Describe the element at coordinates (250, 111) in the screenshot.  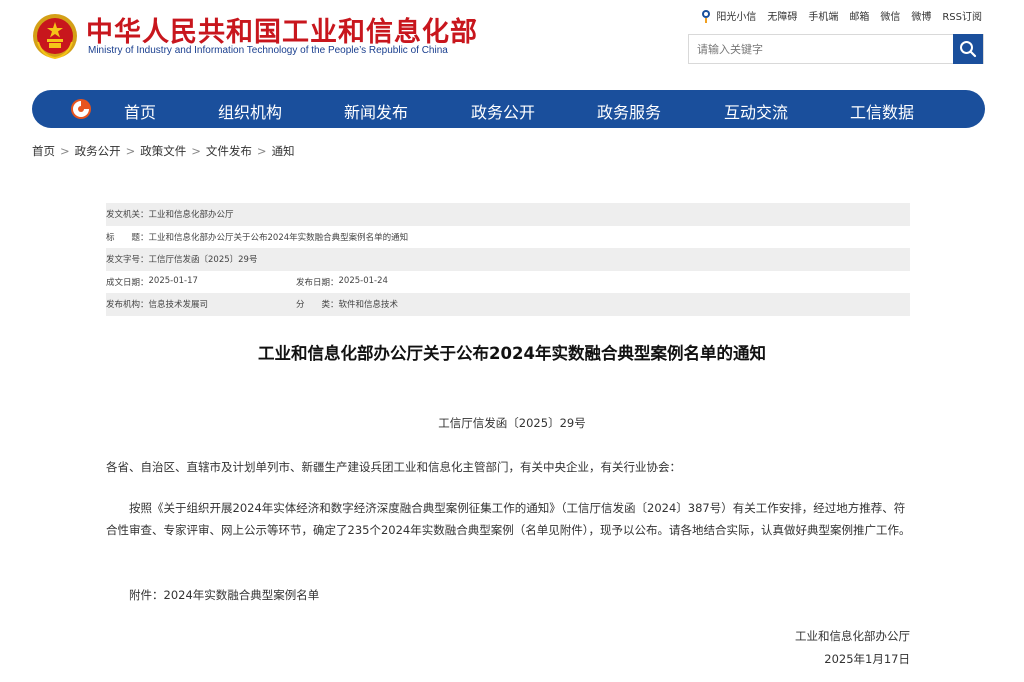
I see `nav-item-organization: 组织机构` at that location.